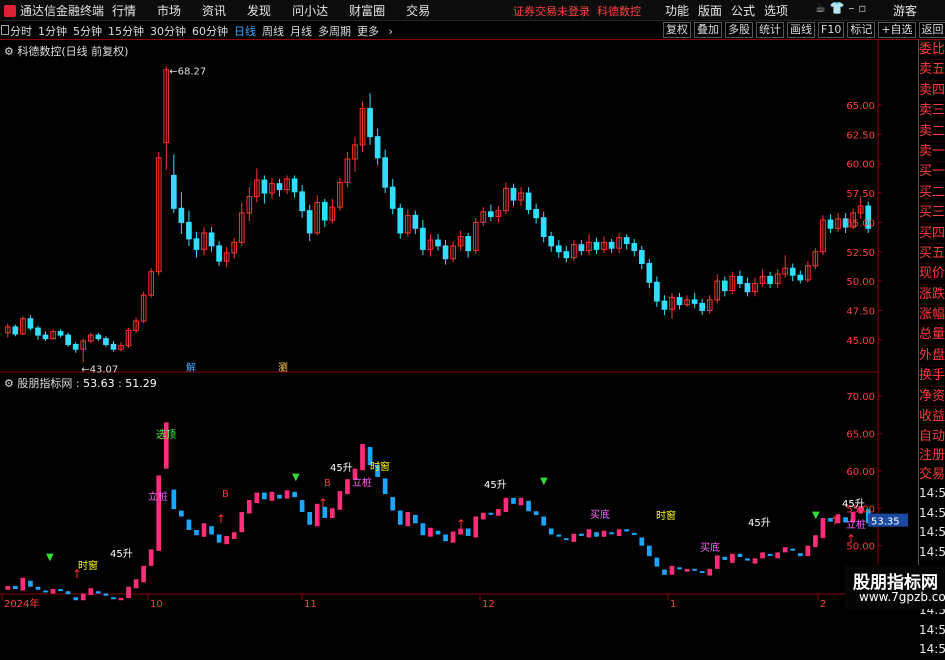  Describe the element at coordinates (776, 11) in the screenshot. I see `menu-options: 选项` at that location.